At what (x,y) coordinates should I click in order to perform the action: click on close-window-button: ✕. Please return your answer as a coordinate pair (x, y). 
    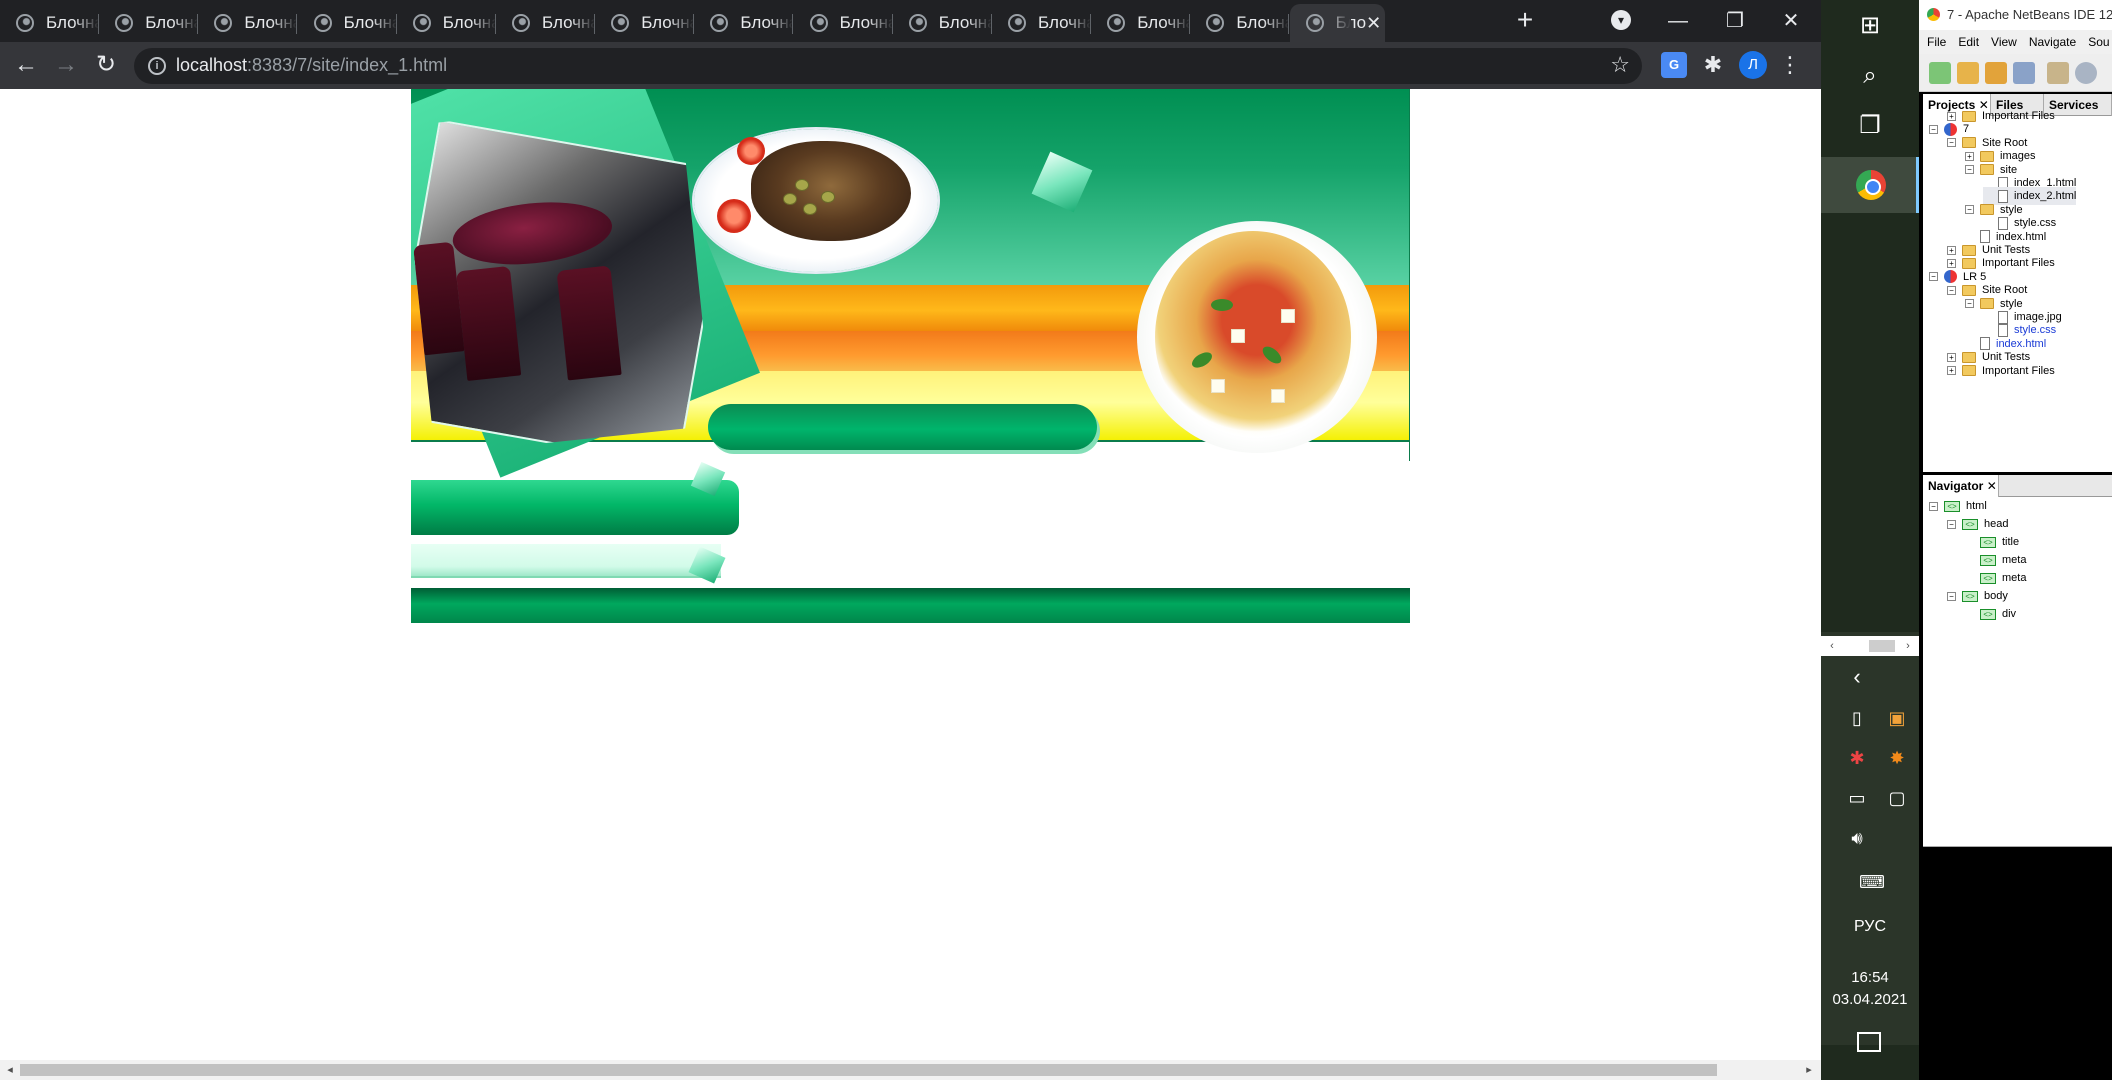
    Looking at the image, I should click on (1791, 21).